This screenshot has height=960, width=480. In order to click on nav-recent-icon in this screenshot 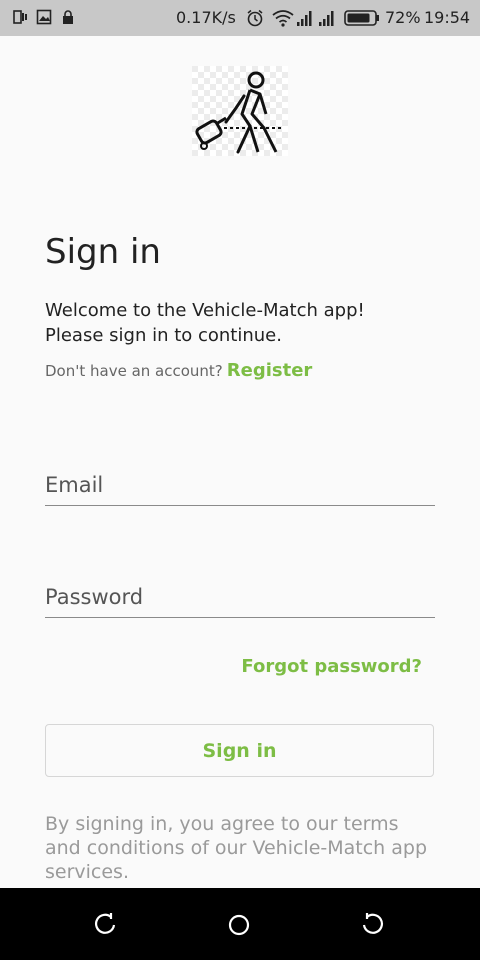, I will do `click(372, 925)`.